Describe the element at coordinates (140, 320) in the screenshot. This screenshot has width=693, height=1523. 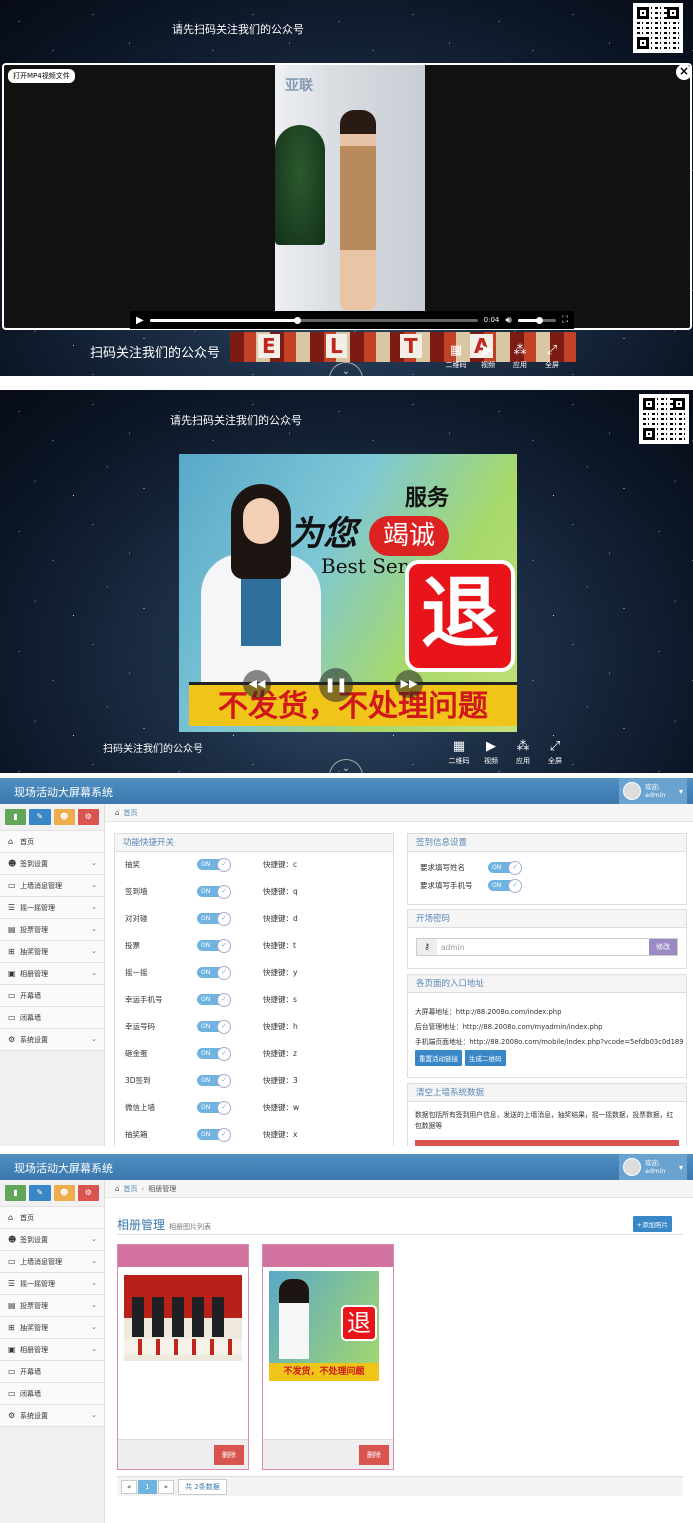
I see `play-icon: ▶` at that location.